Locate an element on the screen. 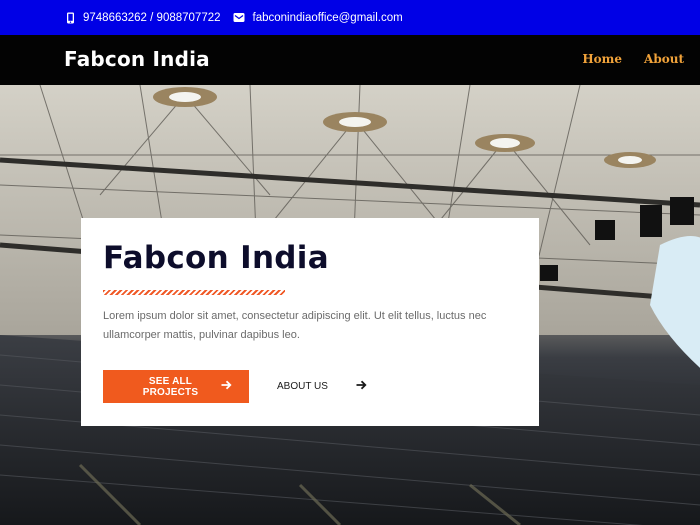  phone-icon is located at coordinates (70, 18).